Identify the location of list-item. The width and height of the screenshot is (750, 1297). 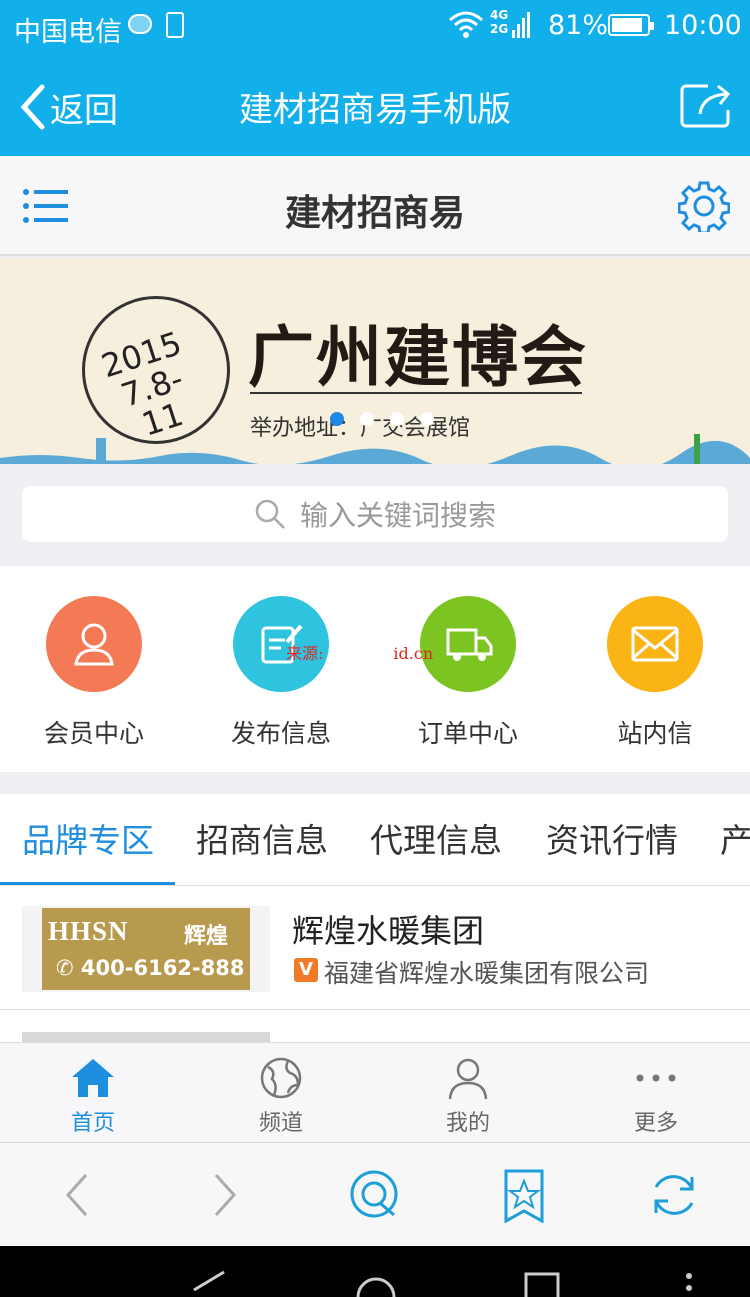
(375, 1026).